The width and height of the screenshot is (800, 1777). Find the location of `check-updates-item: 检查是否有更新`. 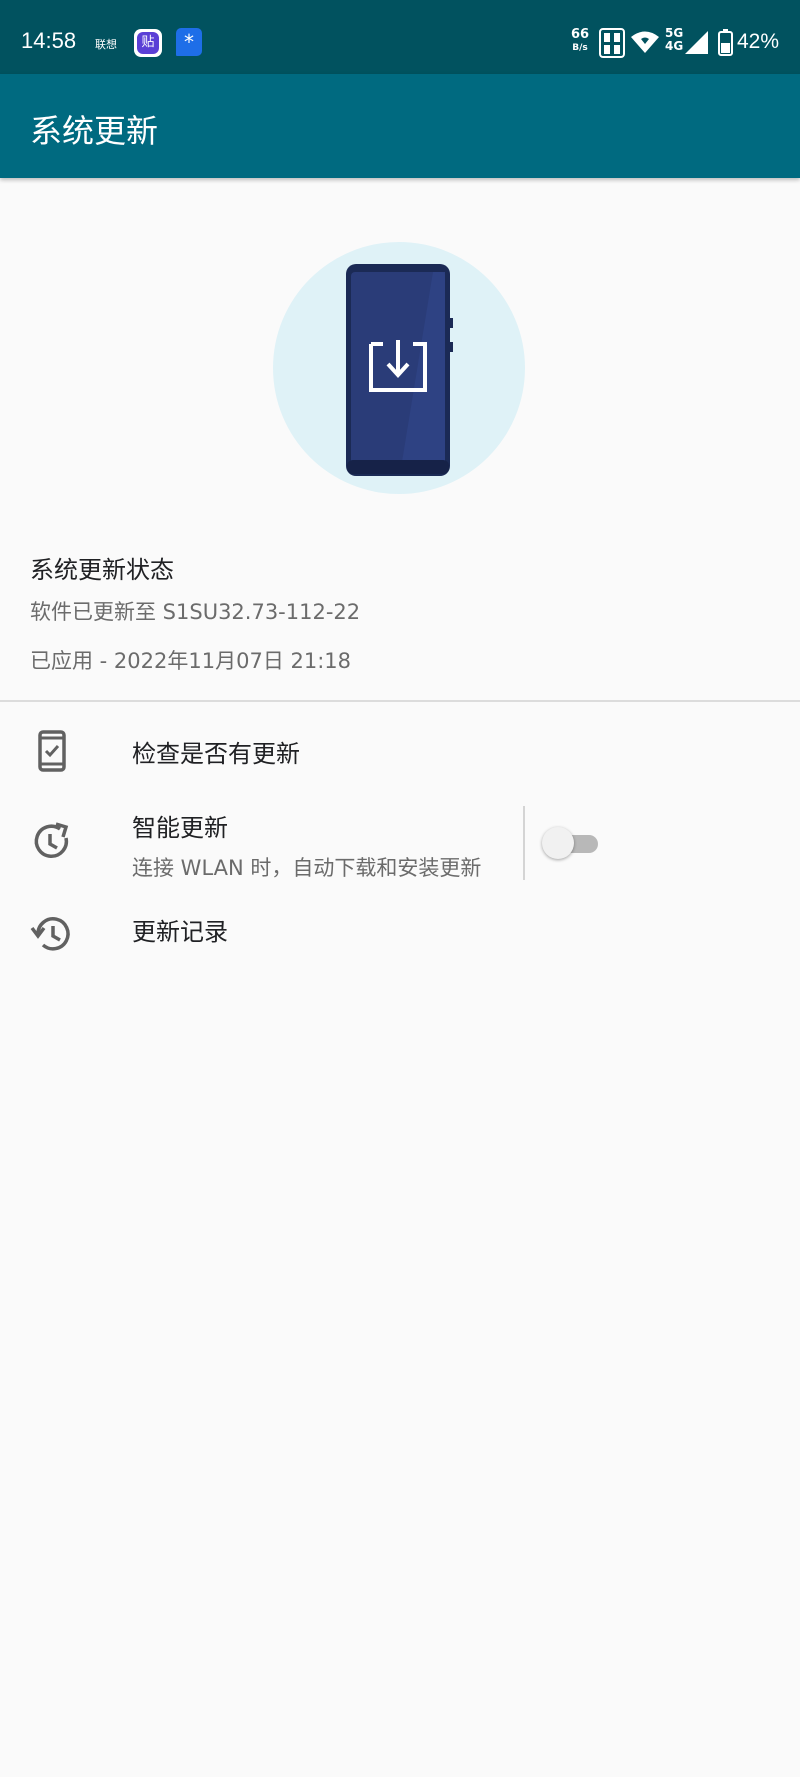

check-updates-item: 检查是否有更新 is located at coordinates (400, 750).